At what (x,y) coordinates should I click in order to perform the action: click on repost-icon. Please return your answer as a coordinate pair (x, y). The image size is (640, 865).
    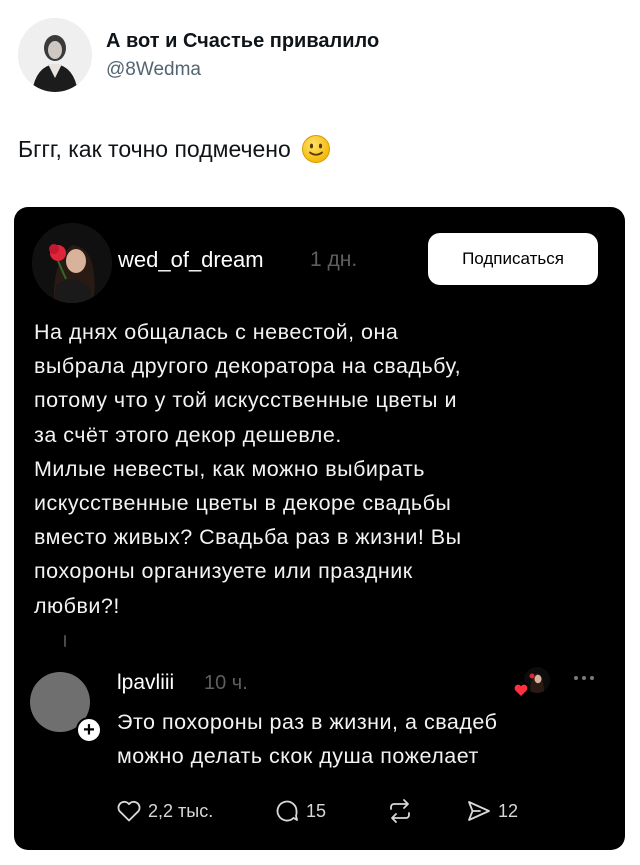
    Looking at the image, I should click on (400, 811).